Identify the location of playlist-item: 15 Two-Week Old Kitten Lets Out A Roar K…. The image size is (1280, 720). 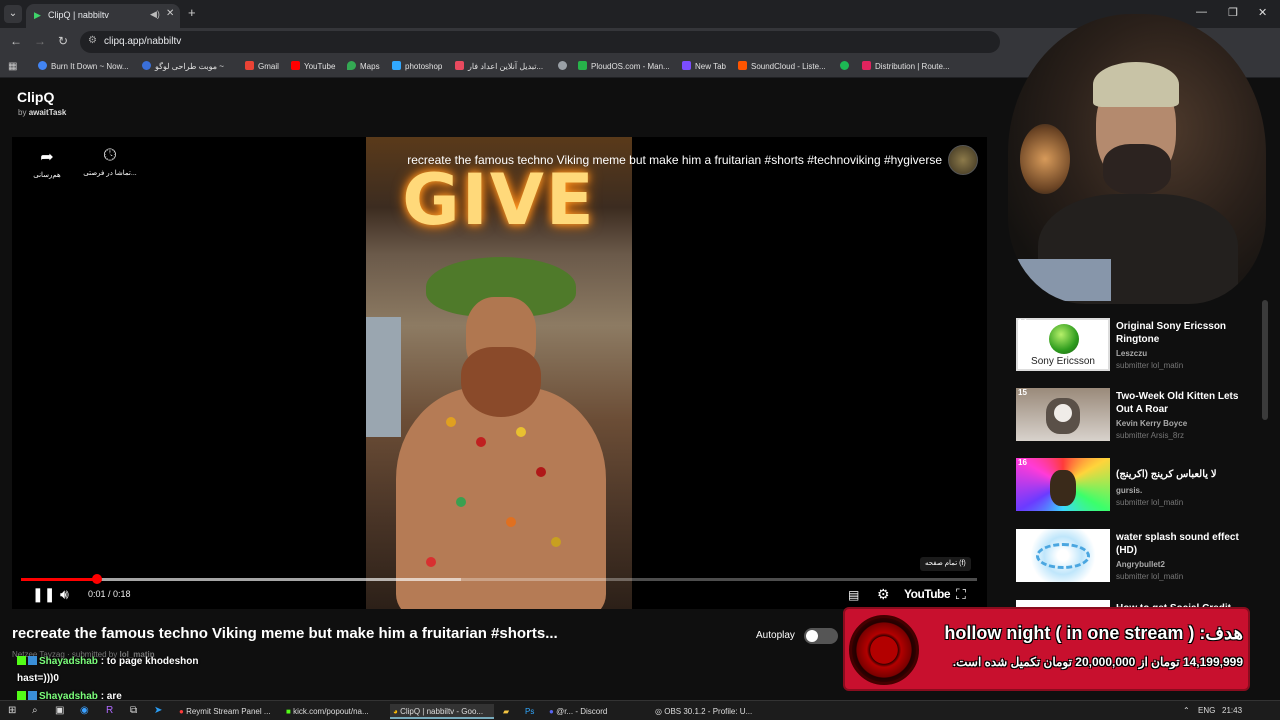
(1141, 416).